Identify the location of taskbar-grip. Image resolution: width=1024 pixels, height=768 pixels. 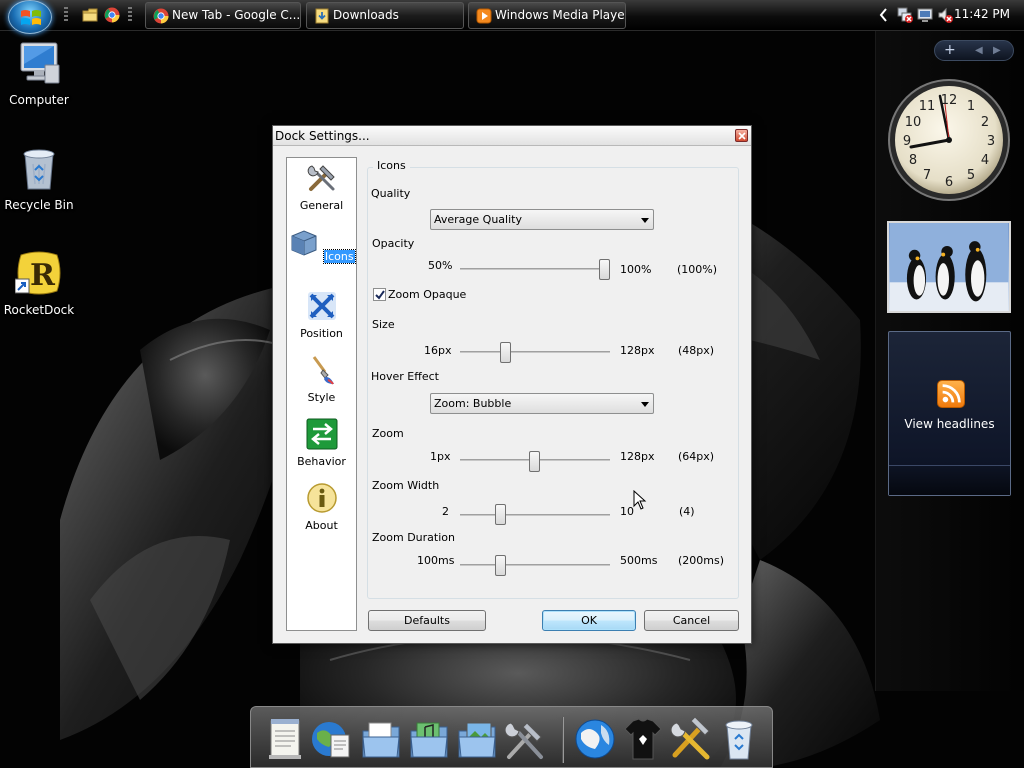
(130, 15).